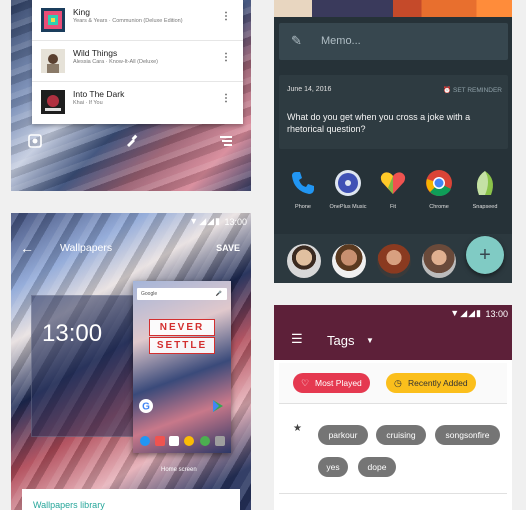 This screenshot has height=510, width=526. I want to click on app-label: Fit, so click(393, 207).